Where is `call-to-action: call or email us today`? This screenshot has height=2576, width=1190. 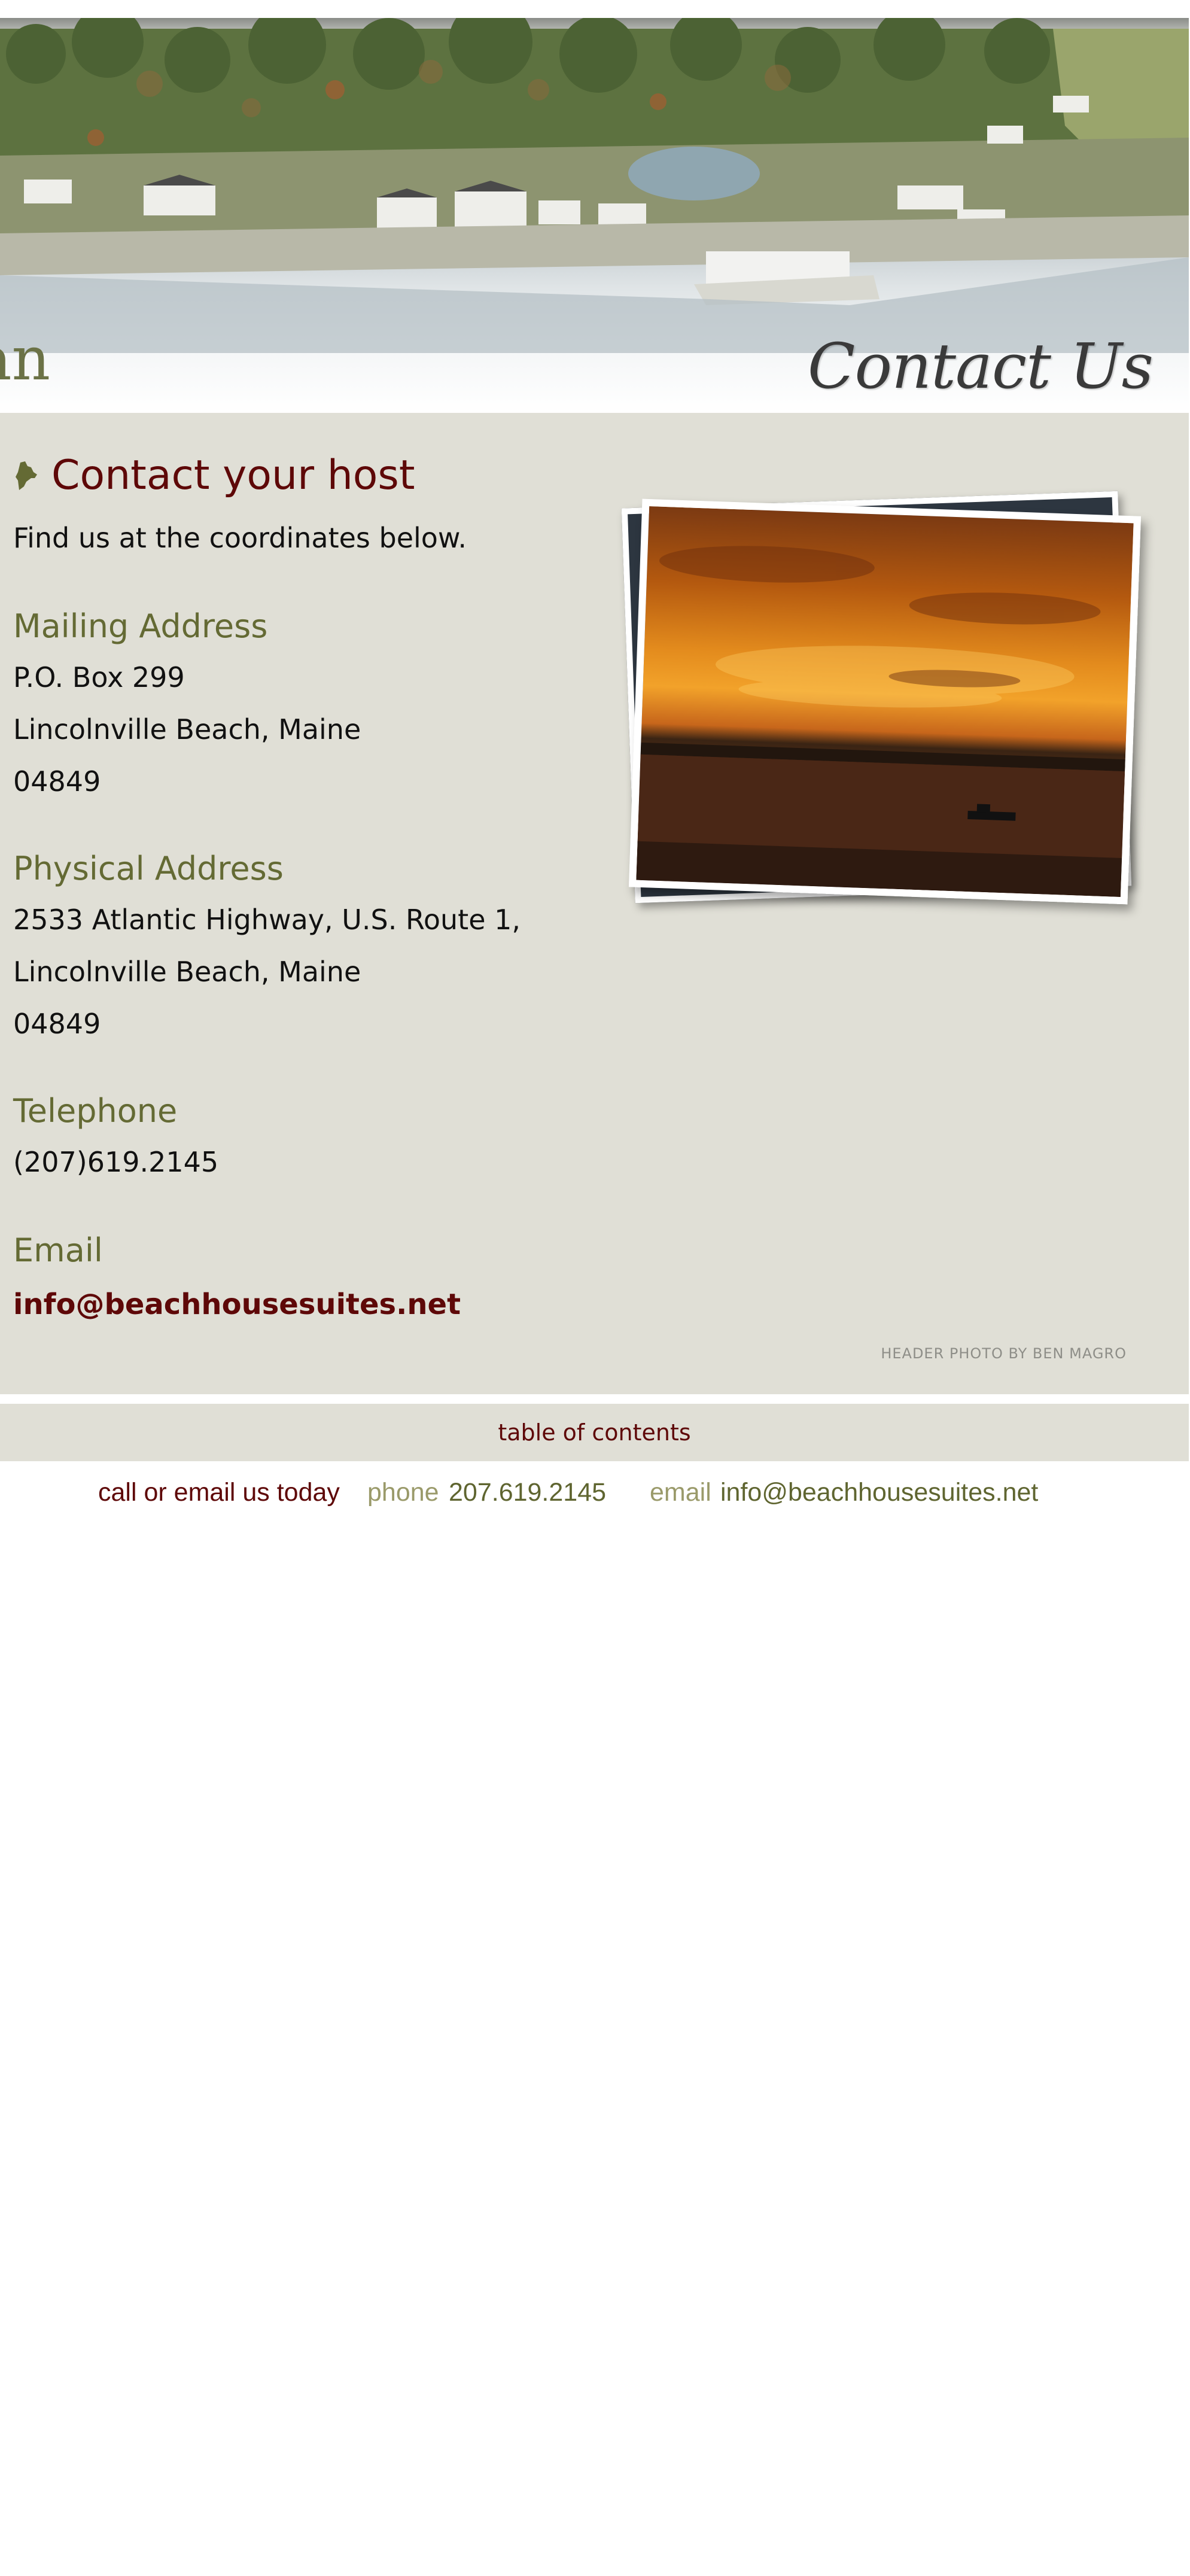 call-to-action: call or email us today is located at coordinates (219, 1493).